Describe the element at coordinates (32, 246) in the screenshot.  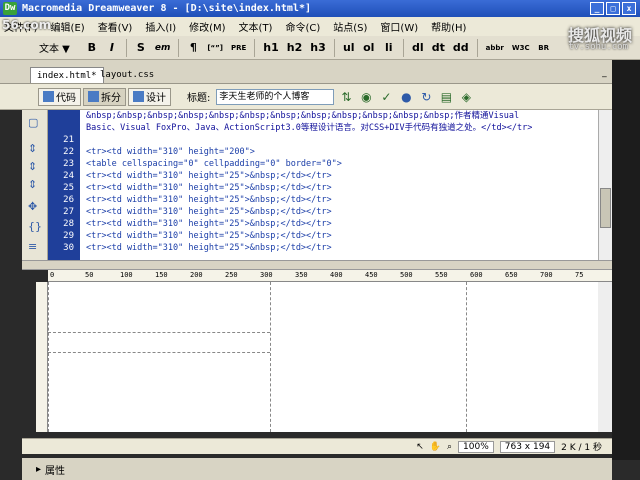
I see `line-numbers-icon: ≡` at that location.